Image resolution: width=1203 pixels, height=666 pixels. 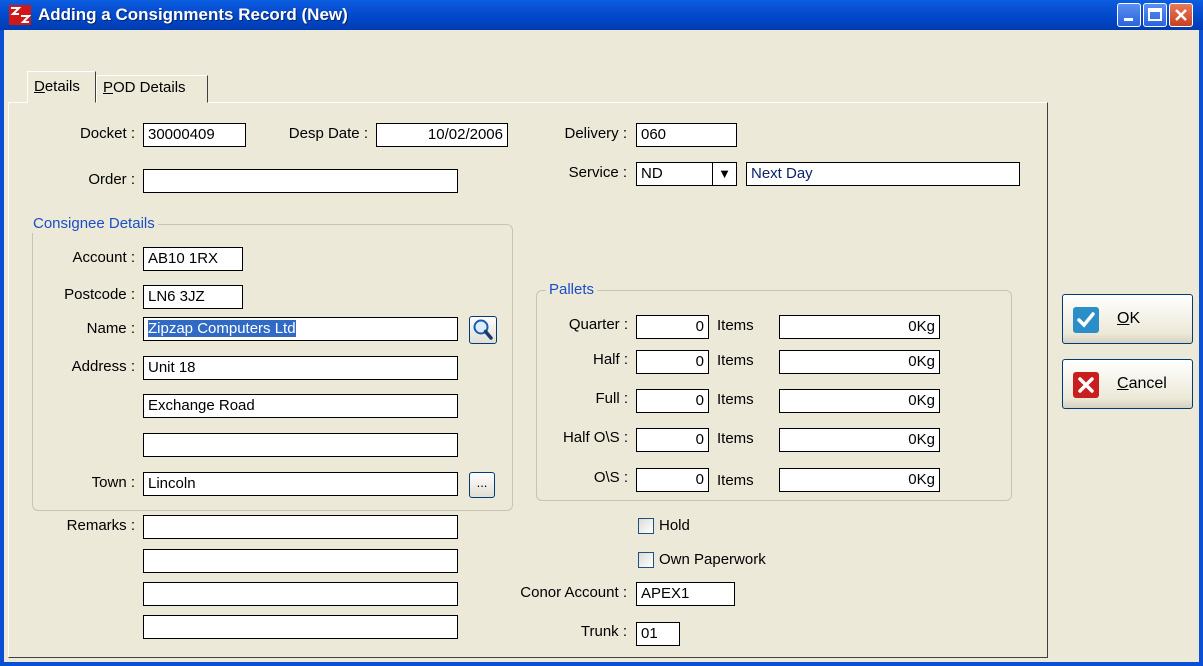 What do you see at coordinates (735, 480) in the screenshot?
I see `pallet-os-items-label: Items` at bounding box center [735, 480].